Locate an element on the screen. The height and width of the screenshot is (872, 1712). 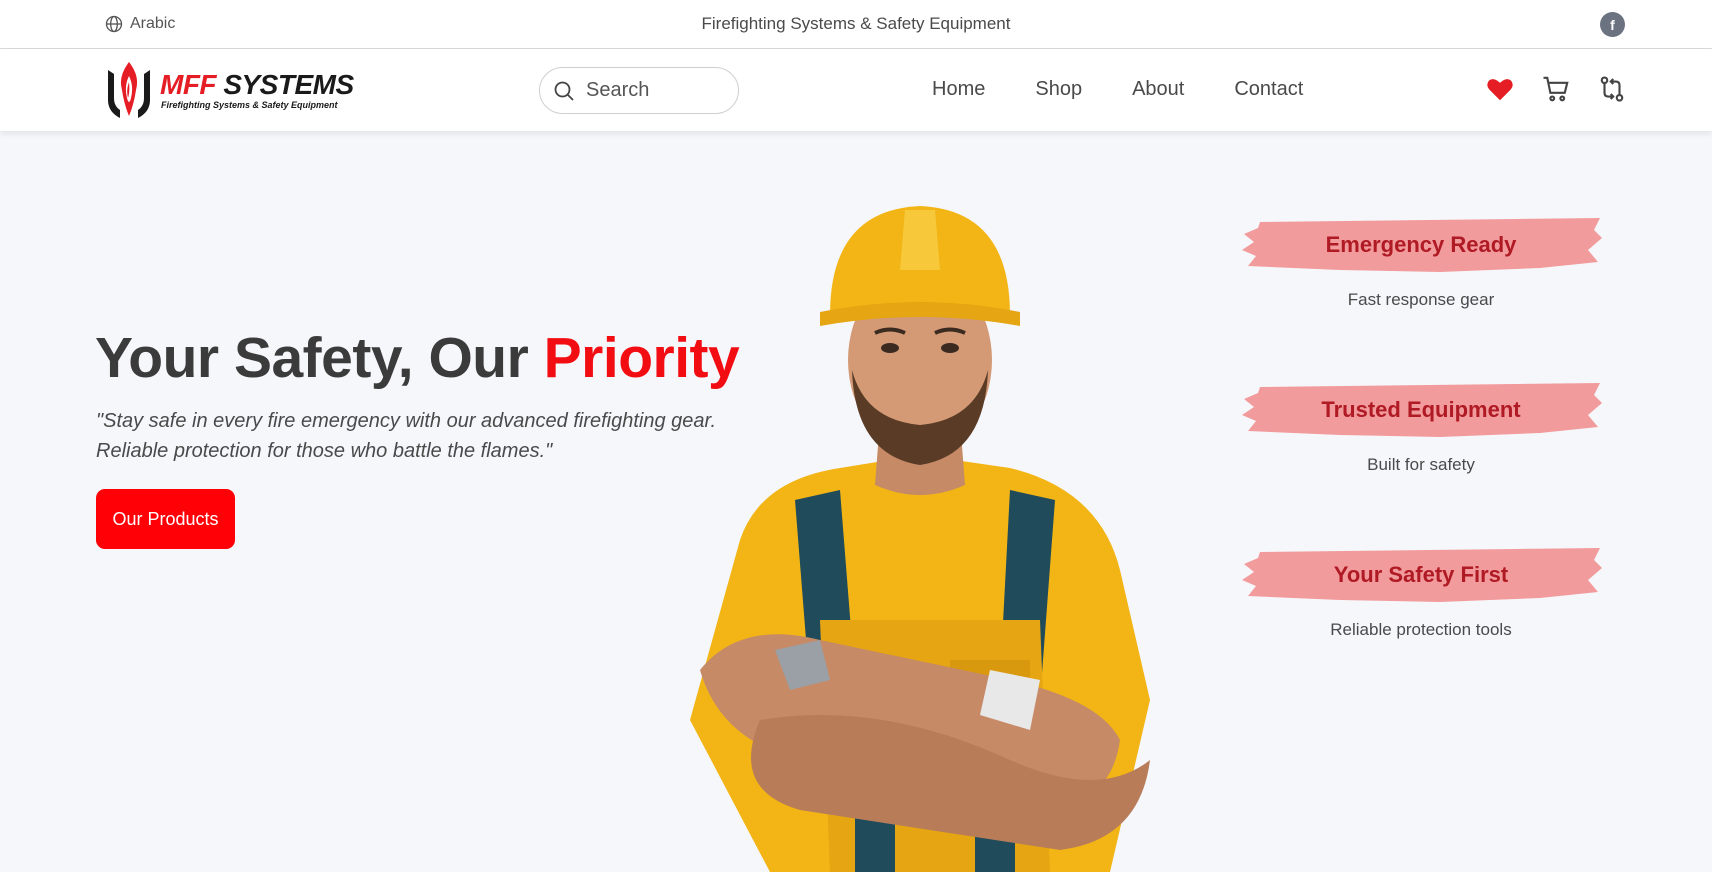
nav-shop: Shop is located at coordinates (1058, 89).